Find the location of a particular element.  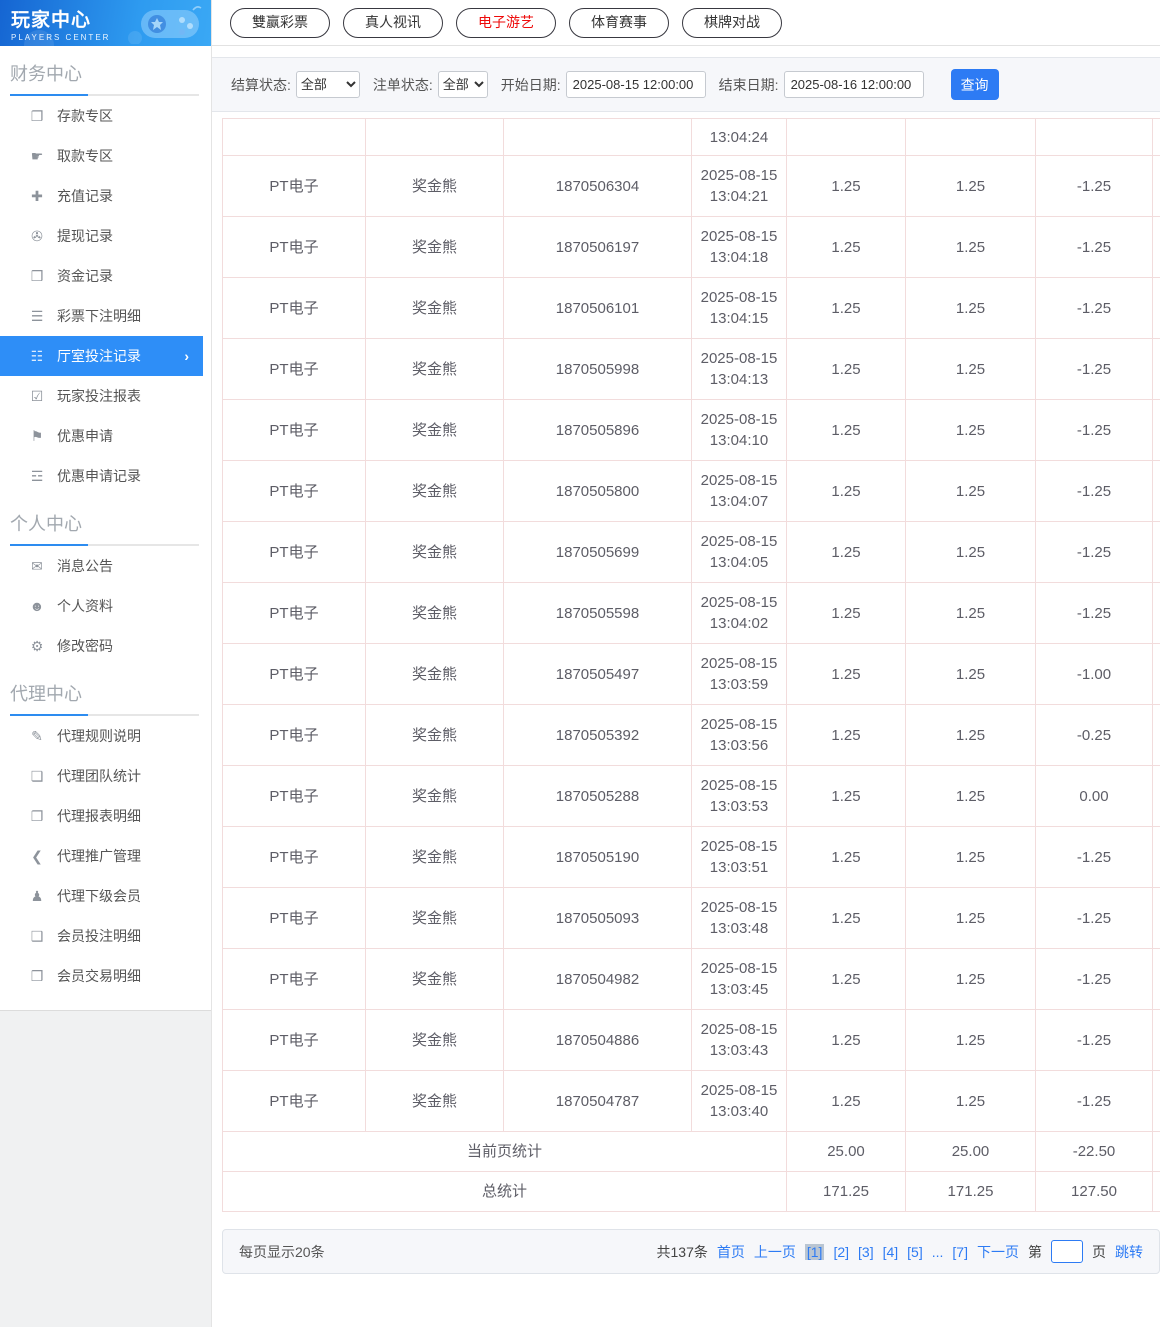

game-category-tab: 电子游艺 is located at coordinates (506, 22).